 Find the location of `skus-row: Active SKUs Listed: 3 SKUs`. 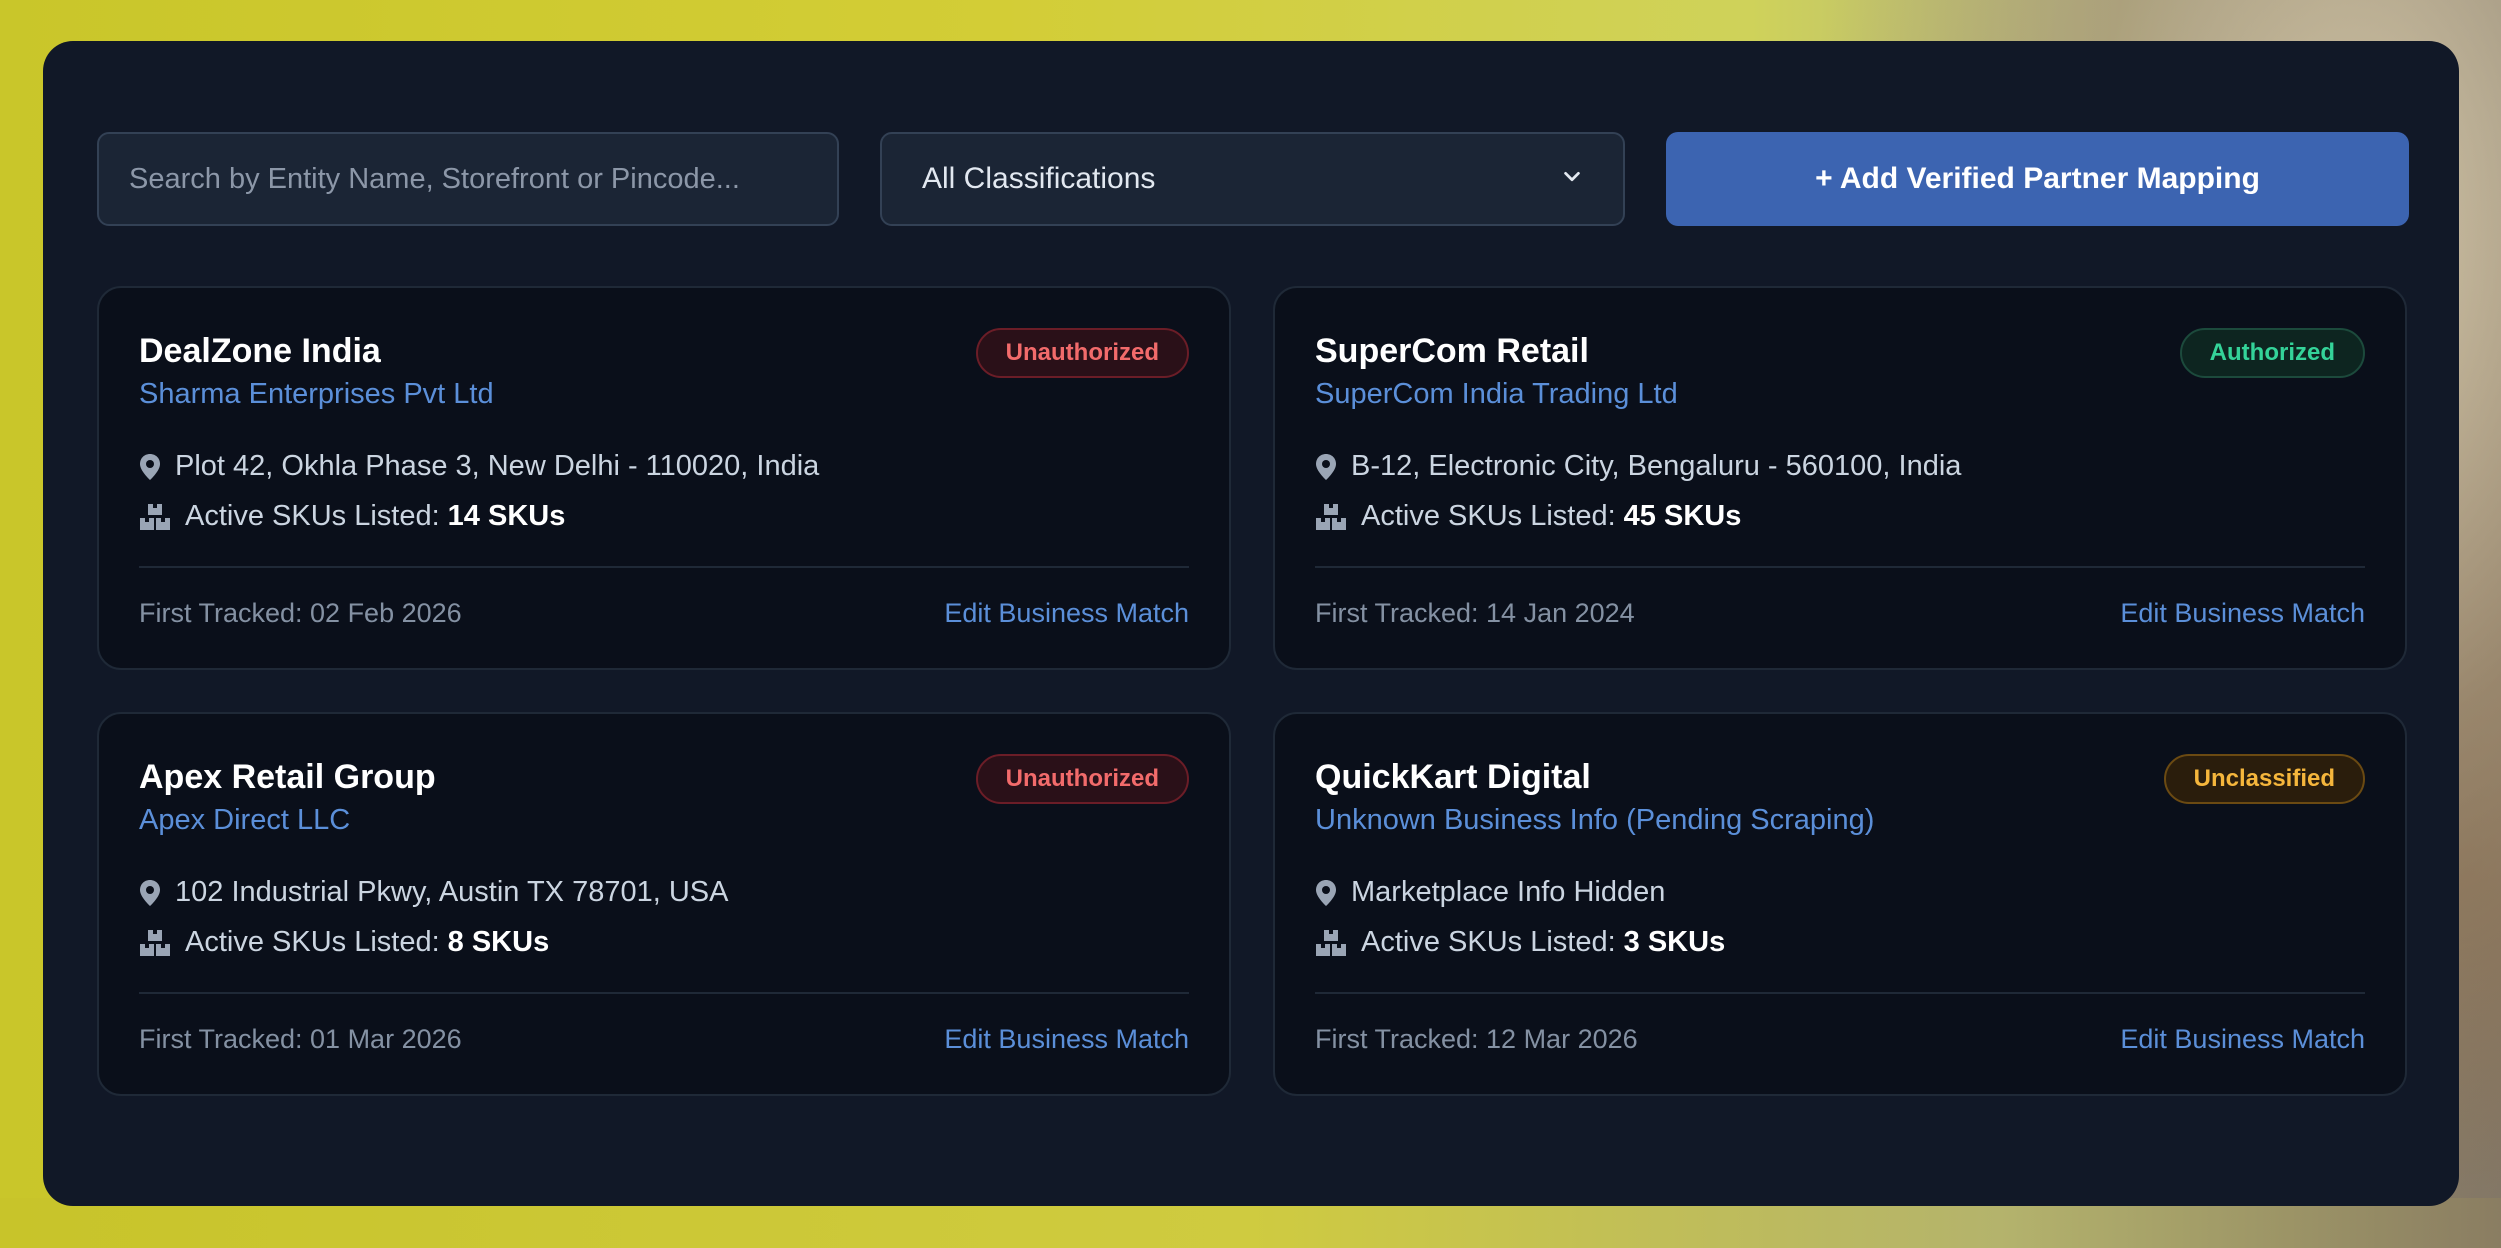

skus-row: Active SKUs Listed: 3 SKUs is located at coordinates (1520, 942).